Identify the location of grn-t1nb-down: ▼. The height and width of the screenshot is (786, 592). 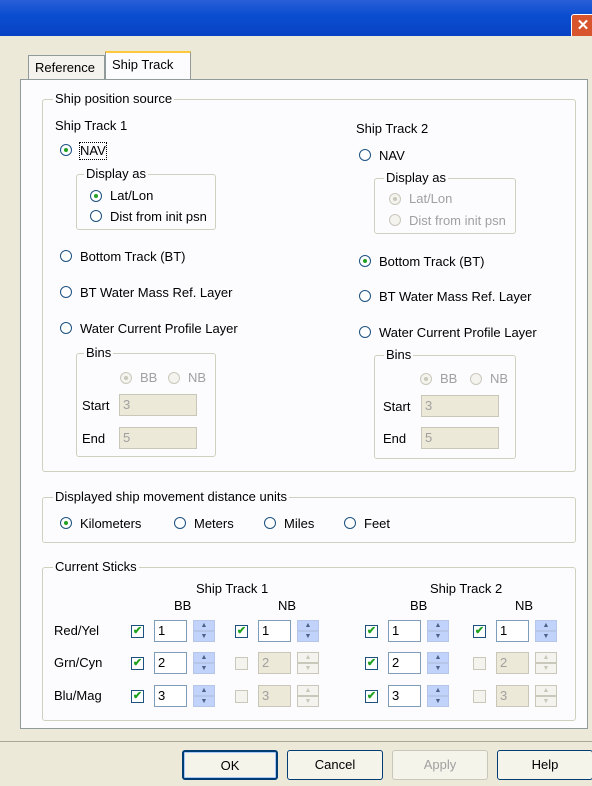
(308, 668).